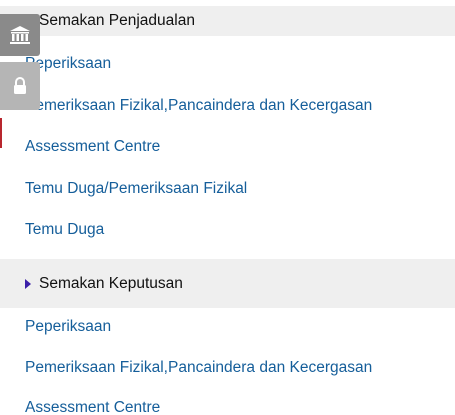 The image size is (455, 415). I want to click on collapse-triangle-icon, so click(28, 284).